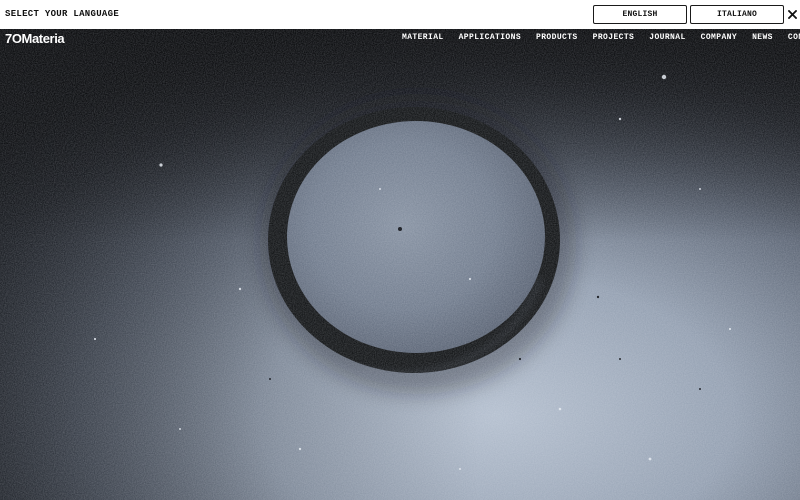  What do you see at coordinates (667, 37) in the screenshot?
I see `nav-item-journal: JOURNAL` at bounding box center [667, 37].